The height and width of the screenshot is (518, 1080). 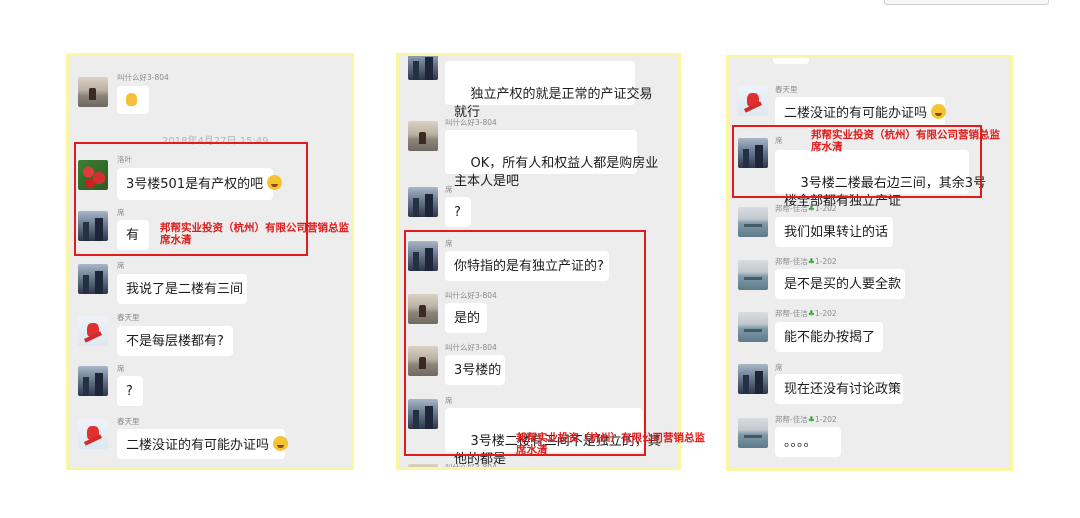 I want to click on window-tab-edge, so click(x=966, y=2).